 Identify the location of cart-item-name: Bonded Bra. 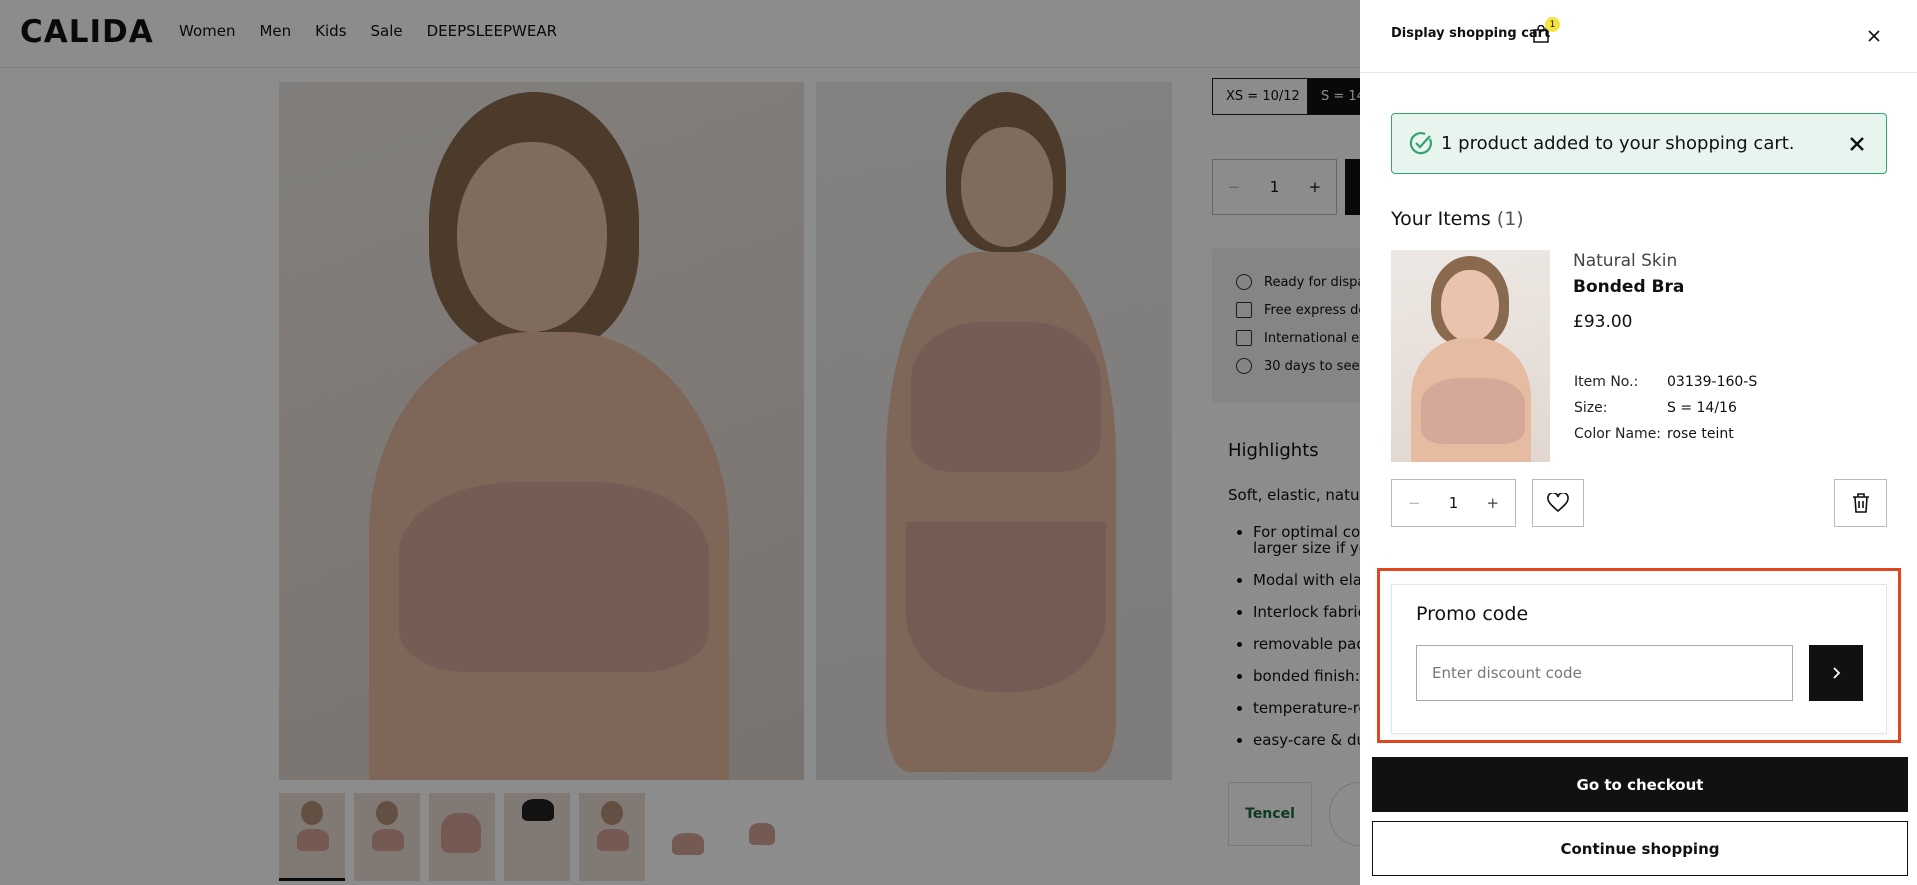
(1628, 287).